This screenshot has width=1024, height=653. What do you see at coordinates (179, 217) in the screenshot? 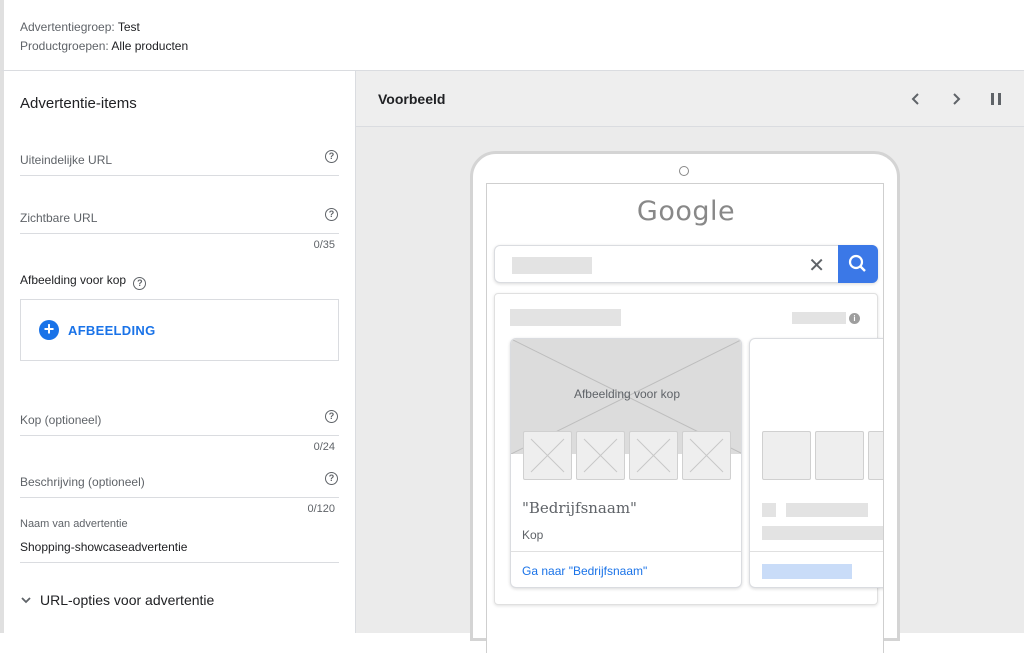
I see `display-url-field: Zichtbare URL ?` at bounding box center [179, 217].